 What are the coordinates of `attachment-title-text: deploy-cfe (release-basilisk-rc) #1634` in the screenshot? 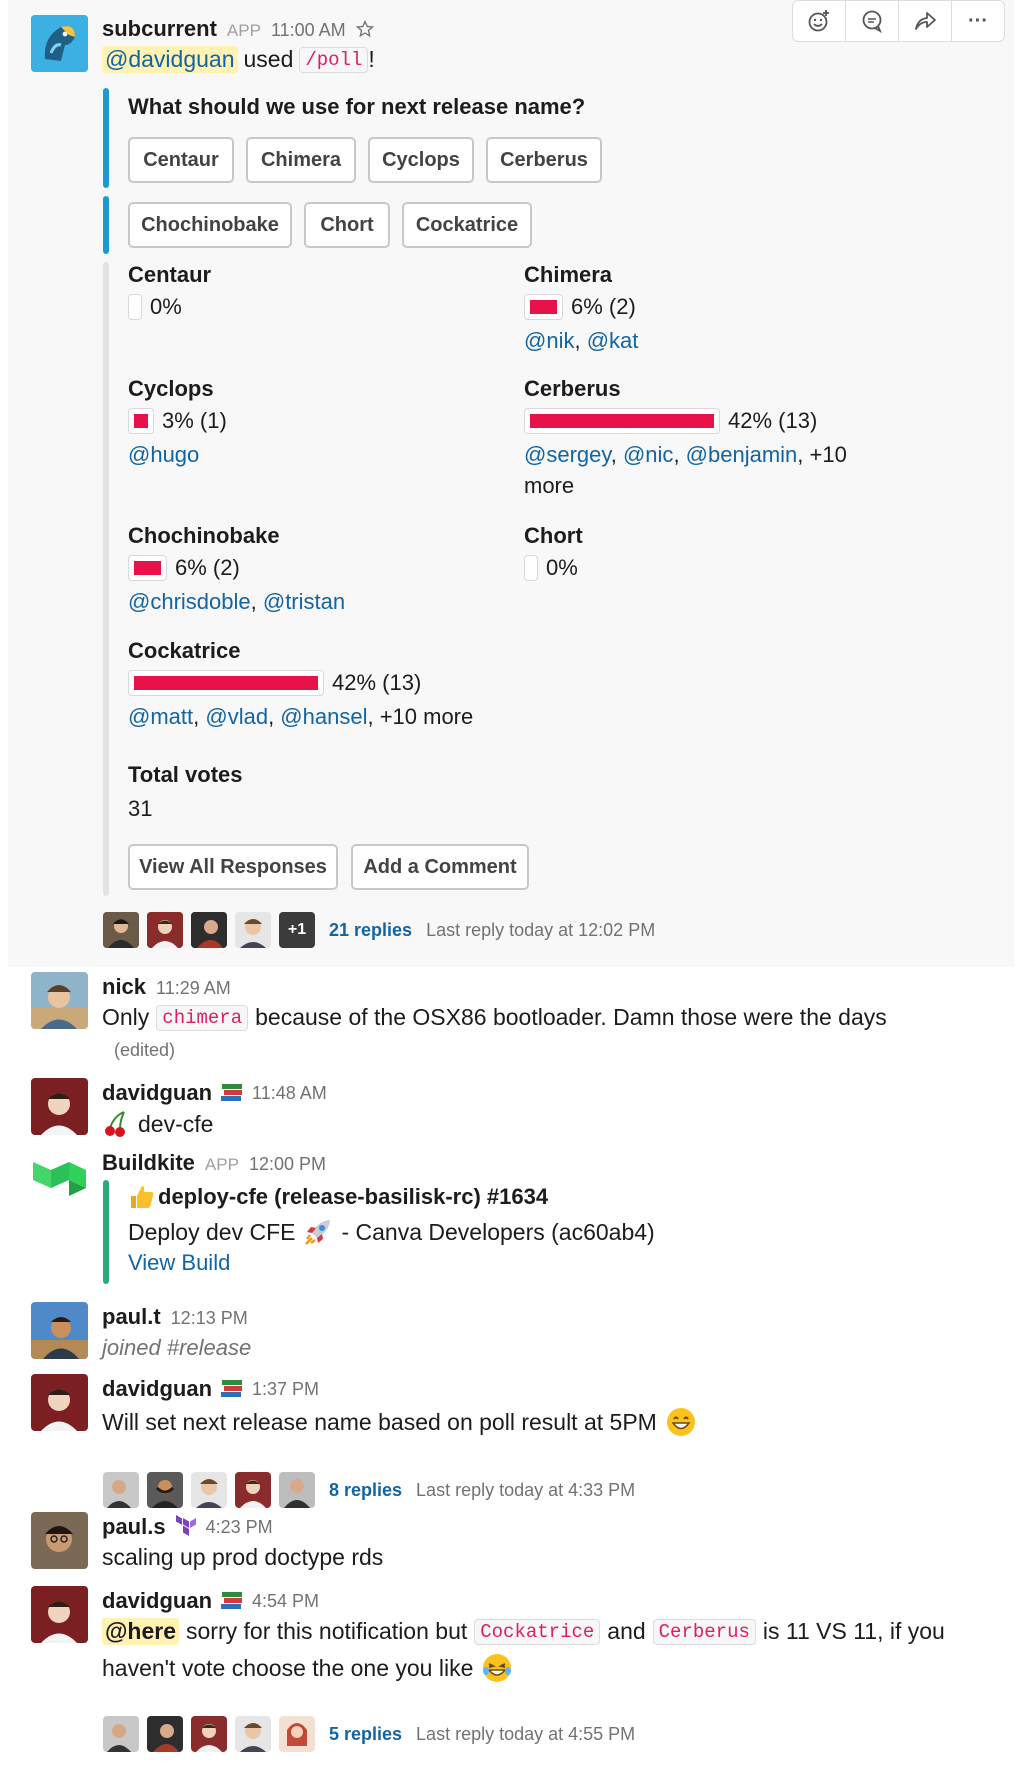 It's located at (353, 1197).